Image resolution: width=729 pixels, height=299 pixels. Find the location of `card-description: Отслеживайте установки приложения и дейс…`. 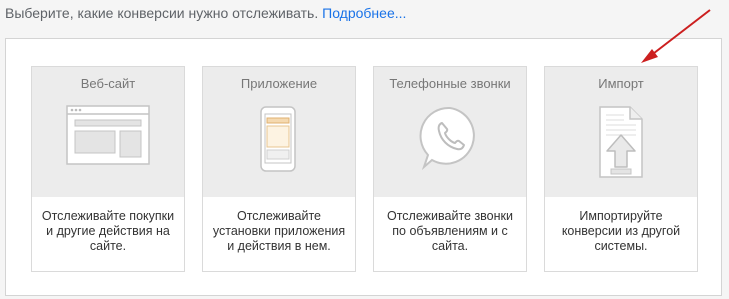

card-description: Отслеживайте установки приложения и дейс… is located at coordinates (279, 231).